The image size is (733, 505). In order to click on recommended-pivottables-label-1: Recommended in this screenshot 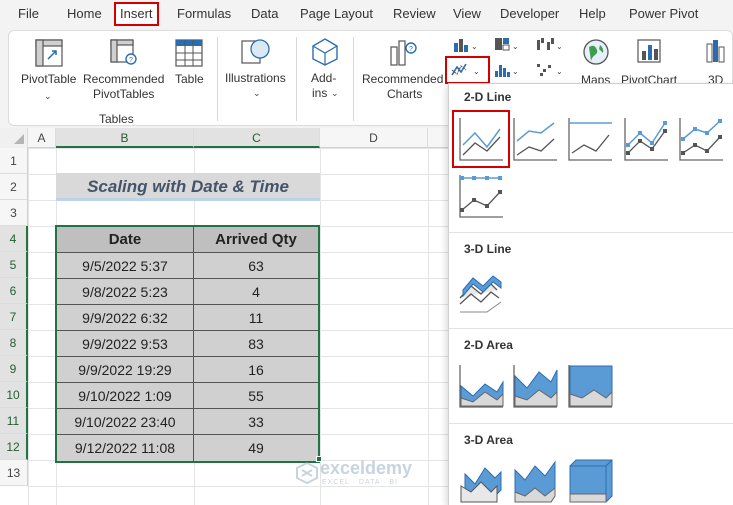, I will do `click(124, 79)`.